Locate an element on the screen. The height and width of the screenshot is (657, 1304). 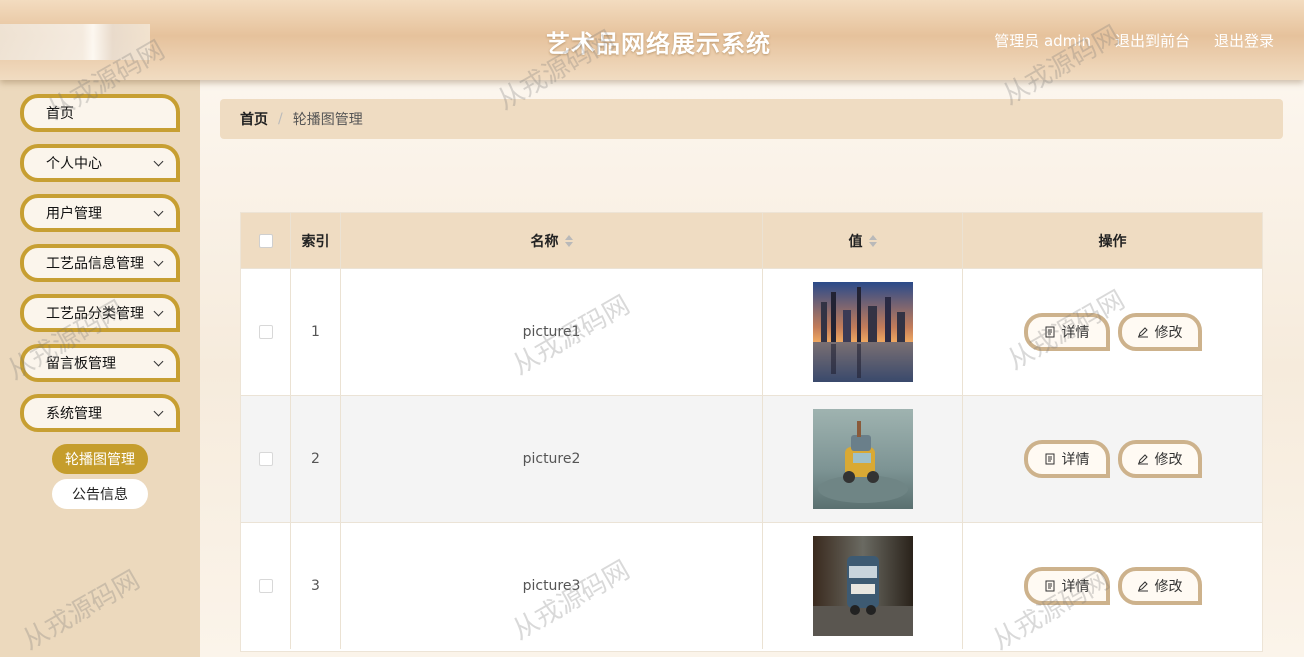
sidebar-item-system-management: 系统管理 is located at coordinates (100, 413).